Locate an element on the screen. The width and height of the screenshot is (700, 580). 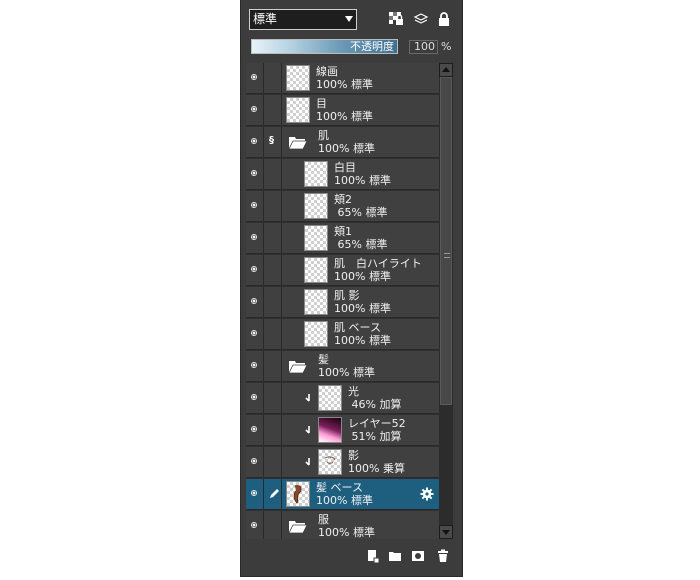
layer-row: 肌 影 100% 標準 is located at coordinates (342, 302).